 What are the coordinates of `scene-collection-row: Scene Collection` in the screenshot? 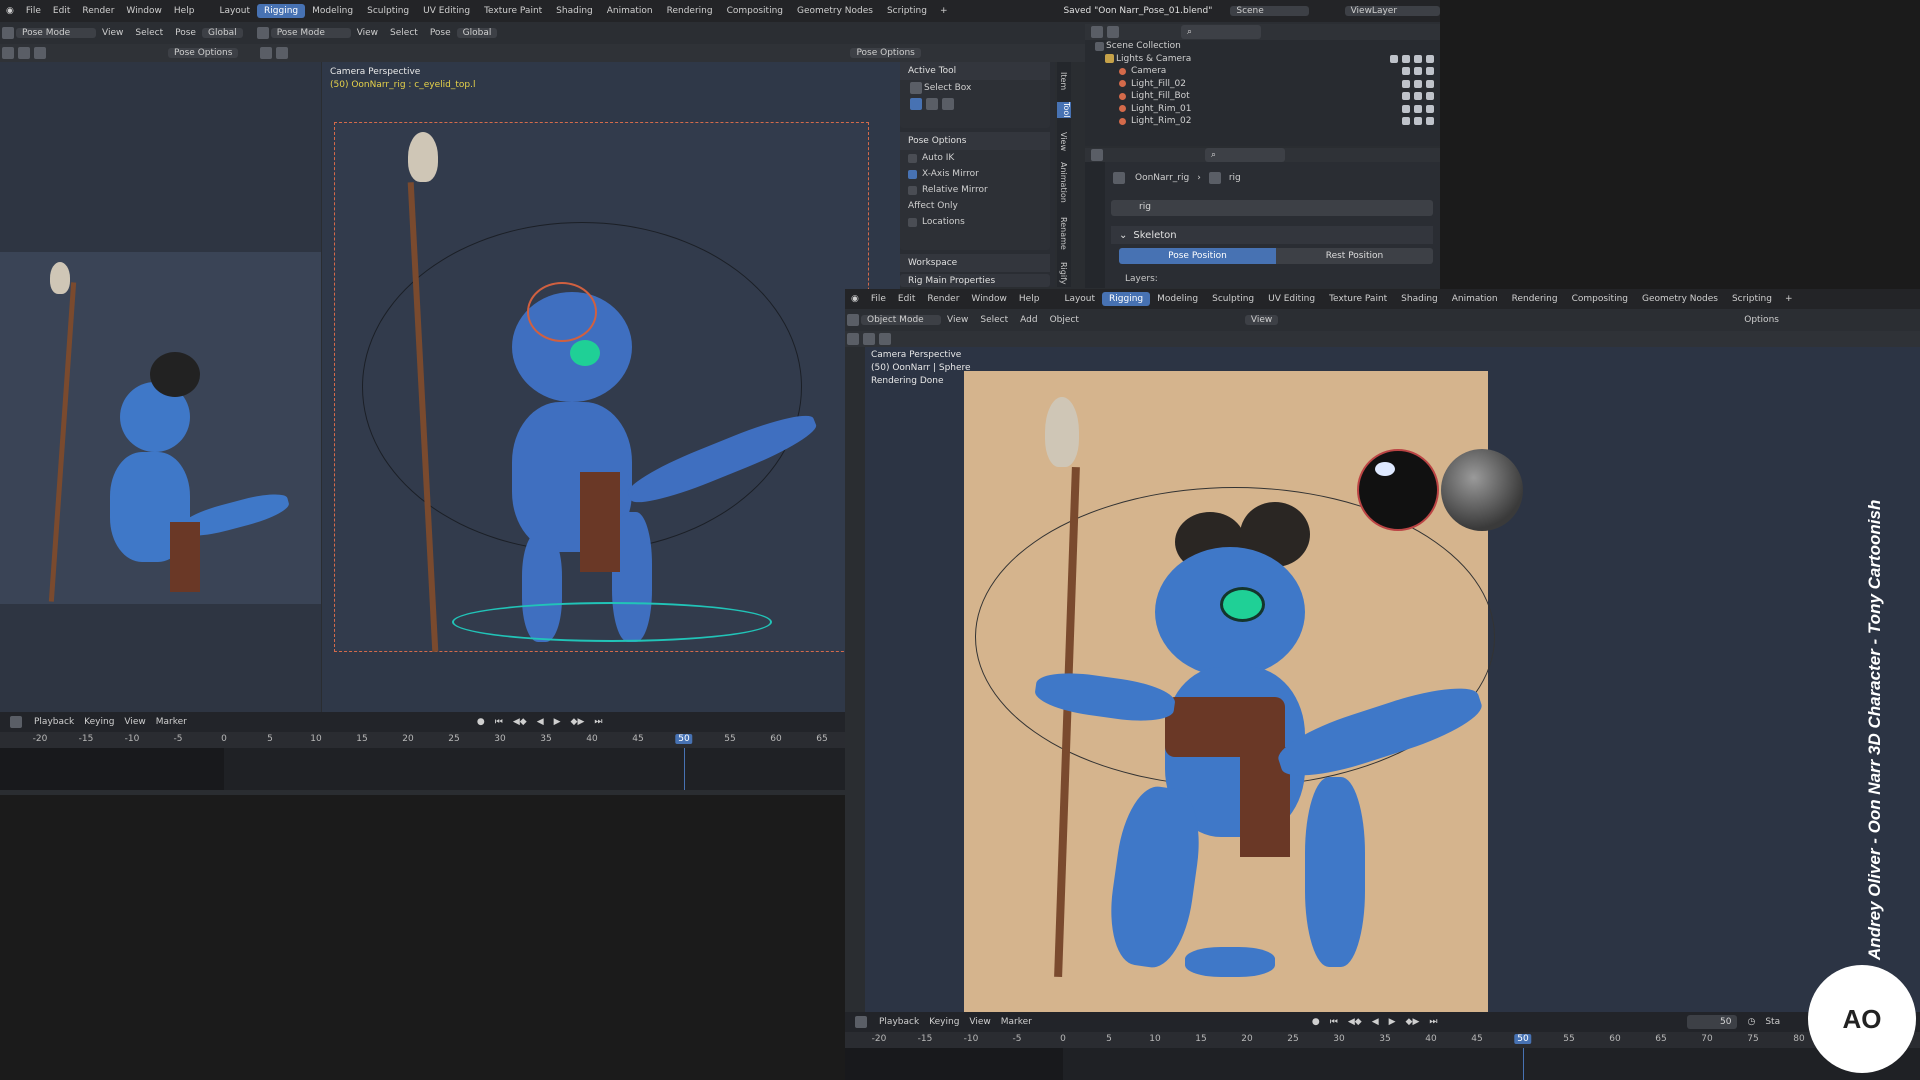 It's located at (1262, 46).